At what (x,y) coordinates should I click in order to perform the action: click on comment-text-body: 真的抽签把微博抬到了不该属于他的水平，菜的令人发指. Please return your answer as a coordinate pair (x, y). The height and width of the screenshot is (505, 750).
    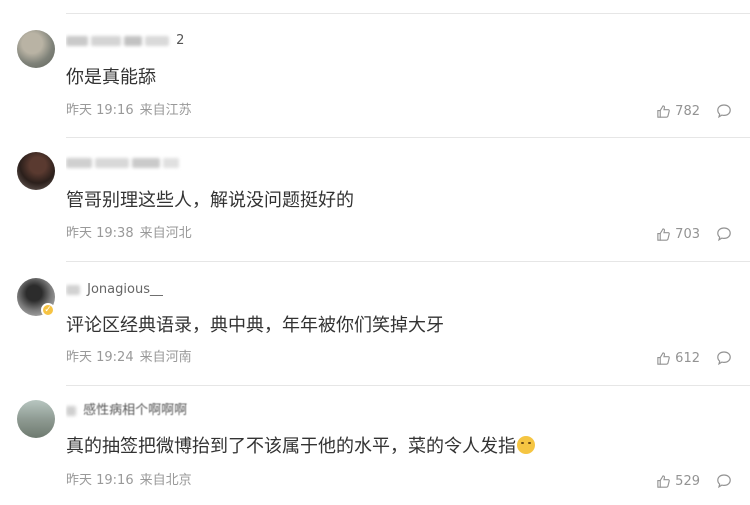
    Looking at the image, I should click on (291, 446).